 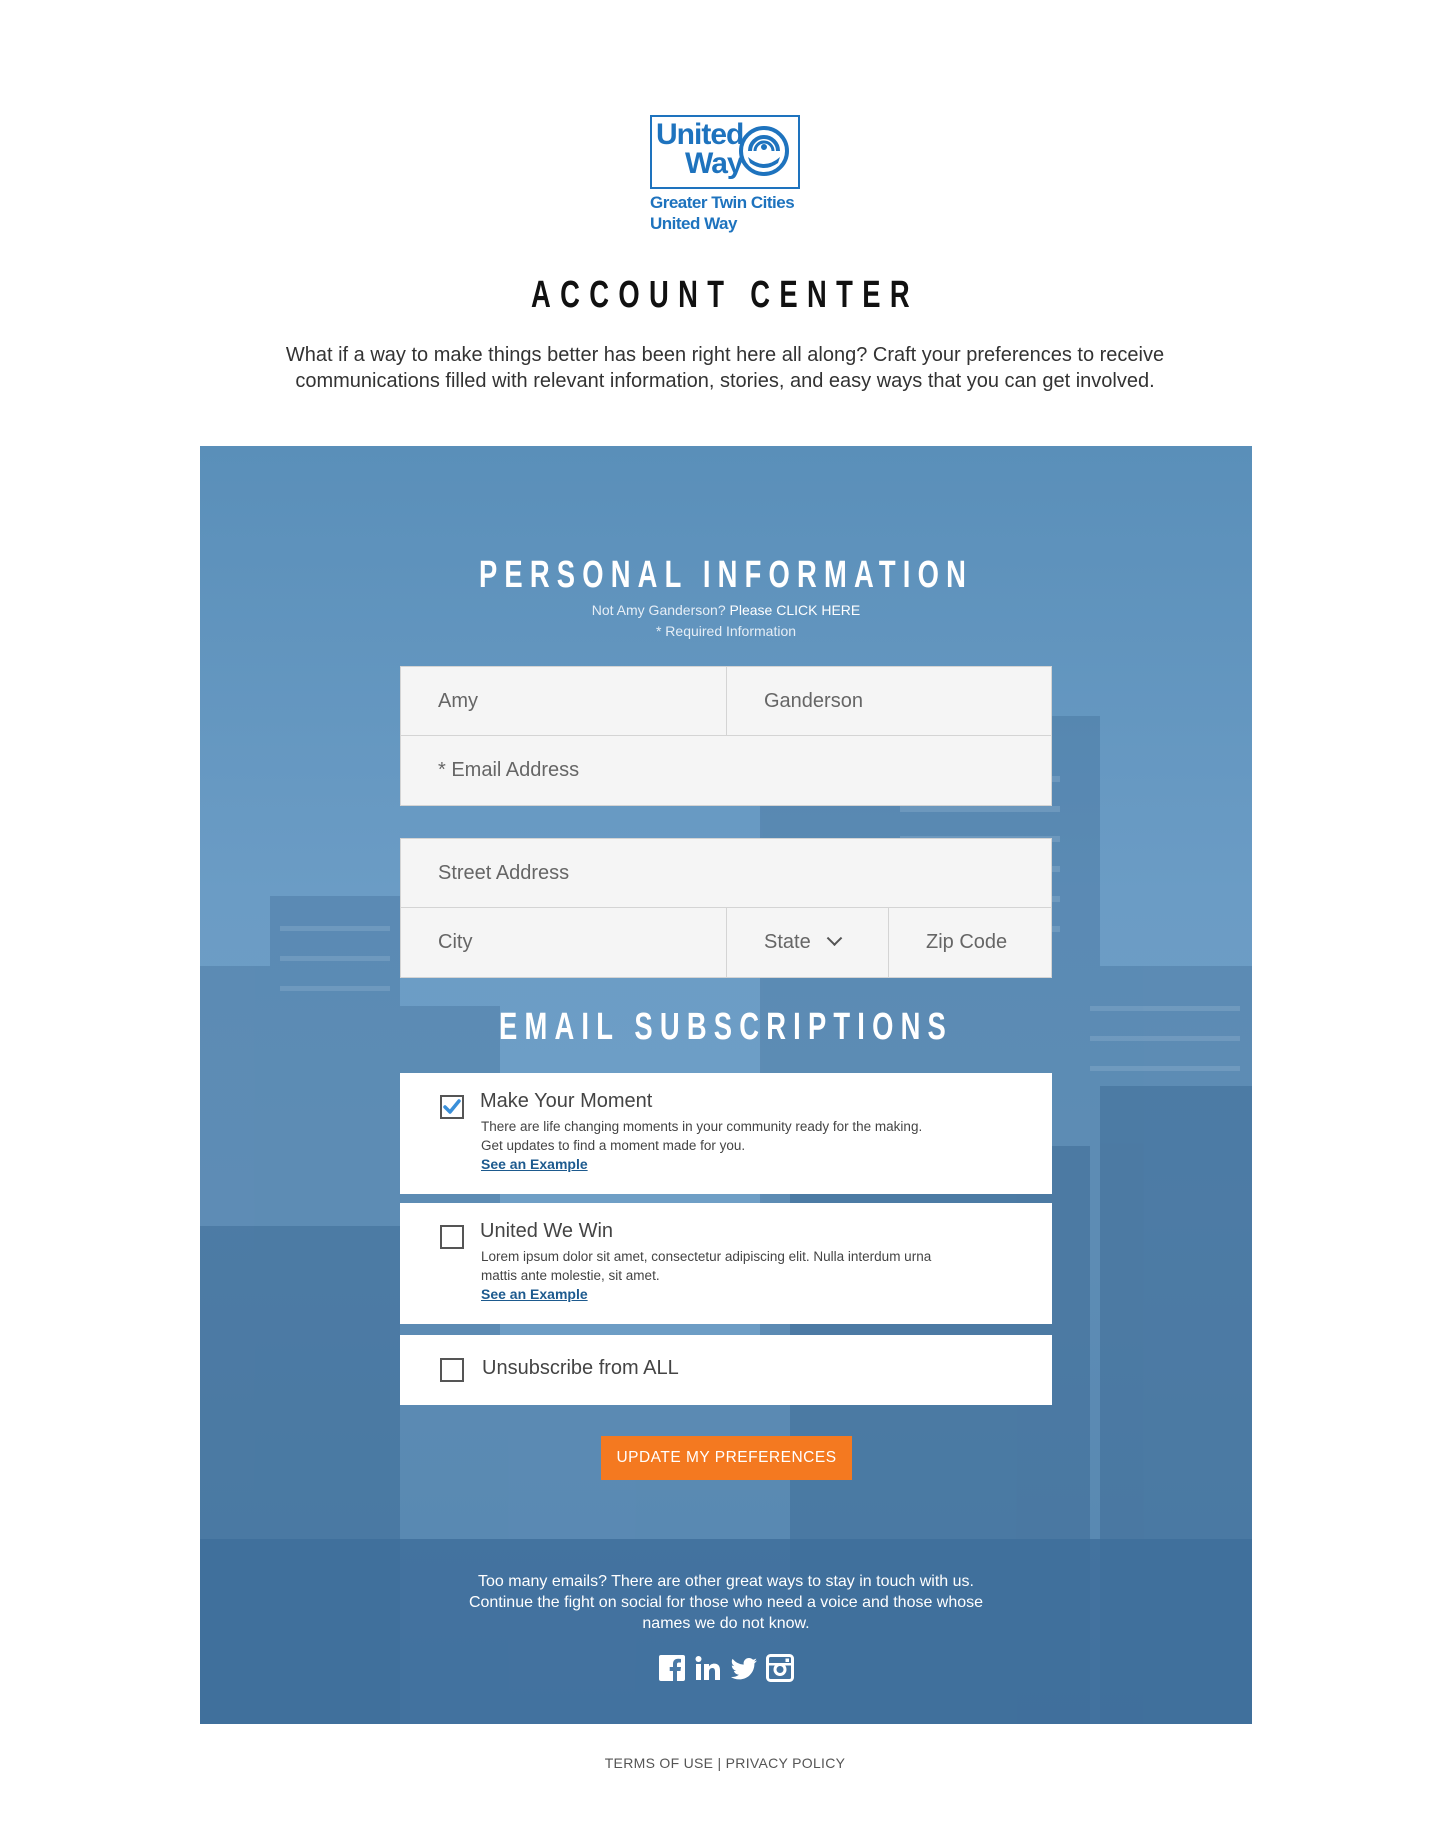 I want to click on unsubscribe-all-label: Unsubscribe from ALL, so click(x=580, y=1368).